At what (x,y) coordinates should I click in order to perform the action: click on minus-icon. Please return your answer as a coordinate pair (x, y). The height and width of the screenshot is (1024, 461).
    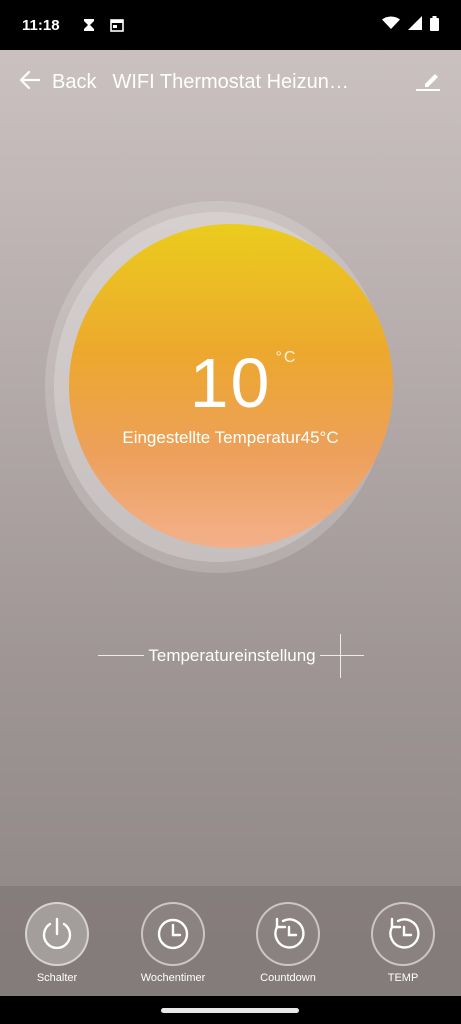
    Looking at the image, I should click on (121, 655).